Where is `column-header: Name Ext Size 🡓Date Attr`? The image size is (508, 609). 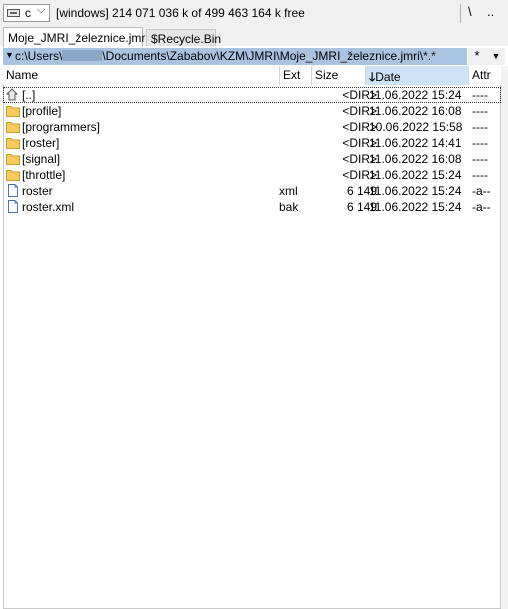
column-header: Name Ext Size 🡓Date Attr is located at coordinates (252, 75).